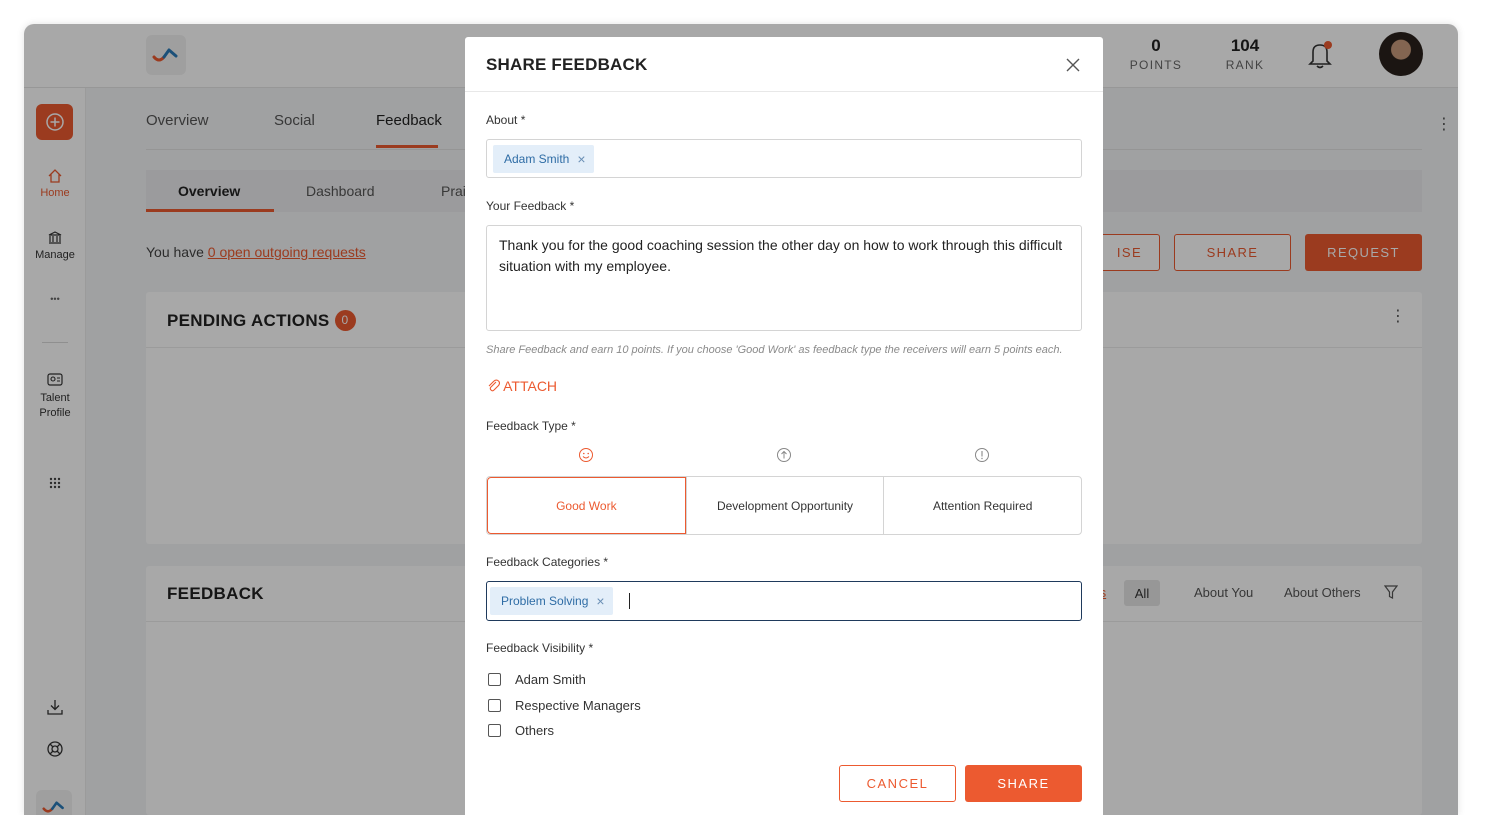  What do you see at coordinates (531, 426) in the screenshot?
I see `feedback-type-label: Feedback Type *` at bounding box center [531, 426].